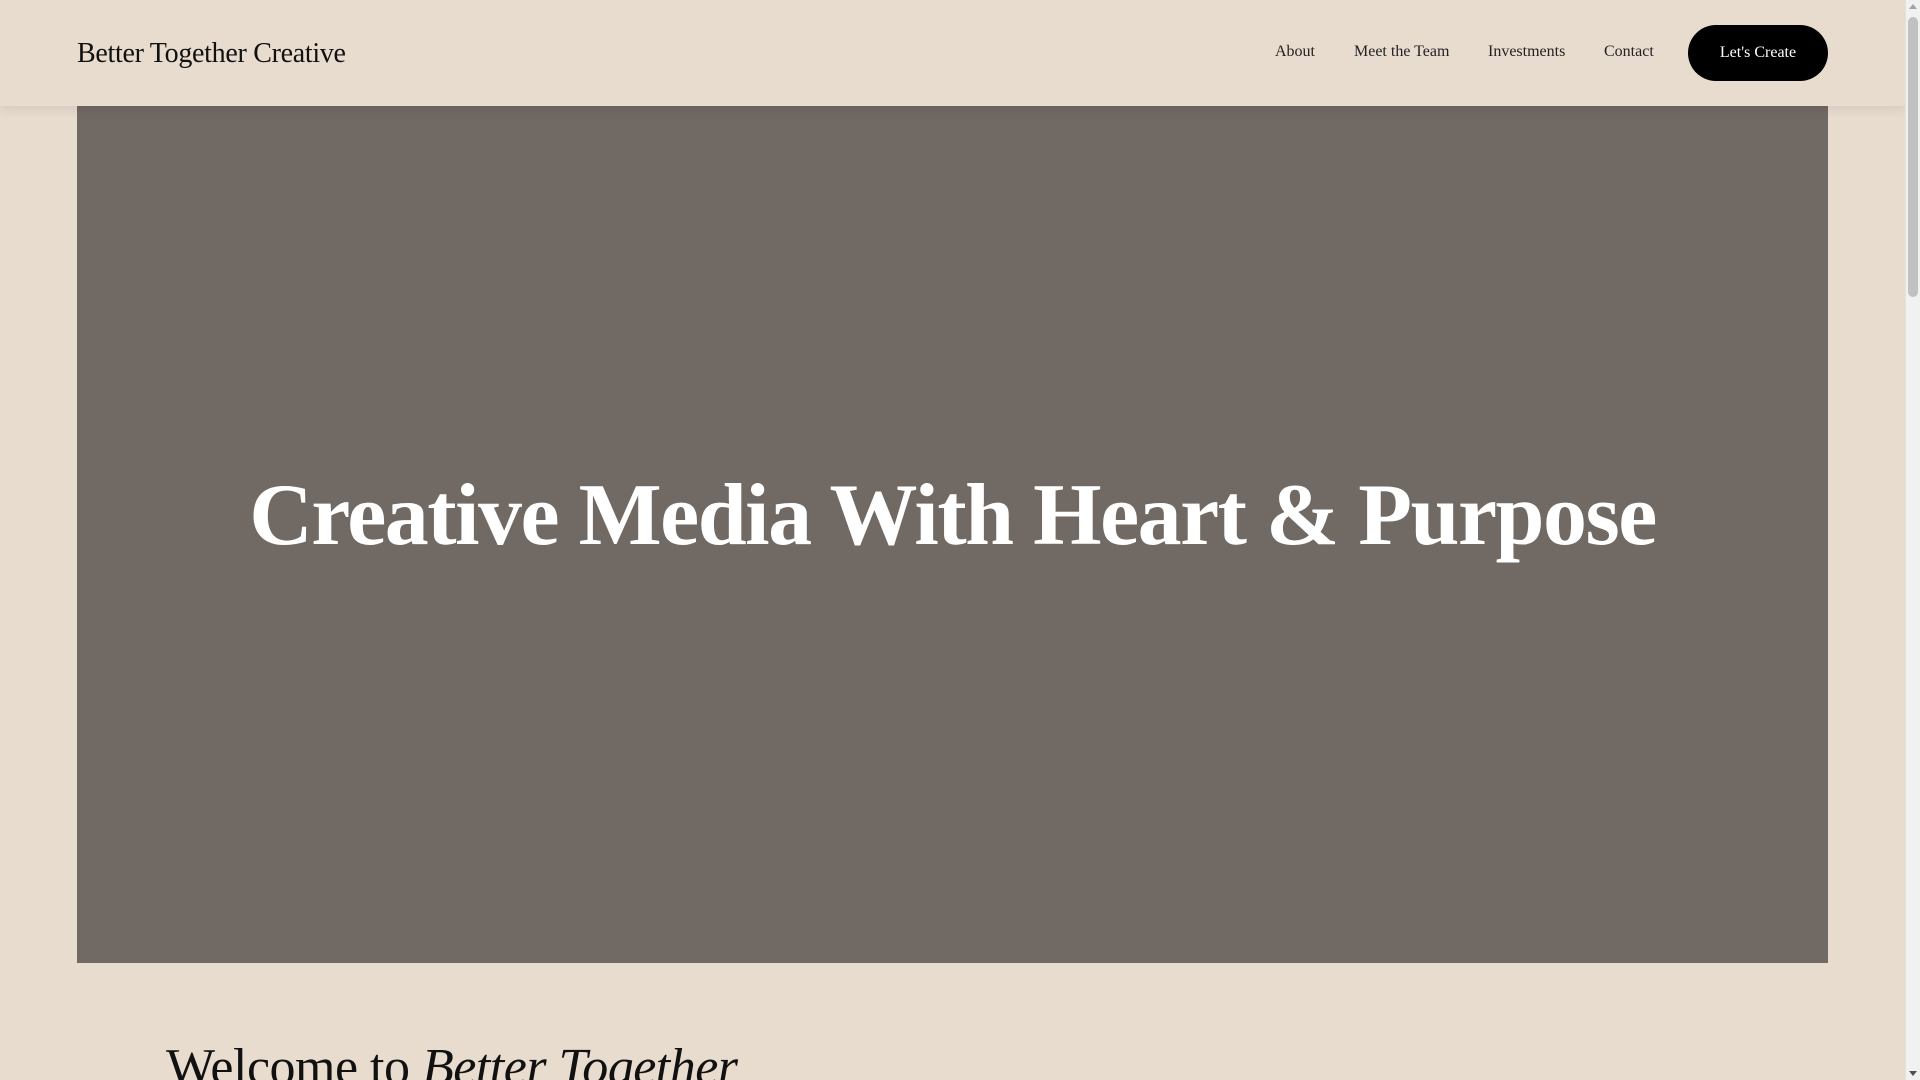 This screenshot has width=1920, height=1080. I want to click on nav-link-investments: Investments, so click(1526, 52).